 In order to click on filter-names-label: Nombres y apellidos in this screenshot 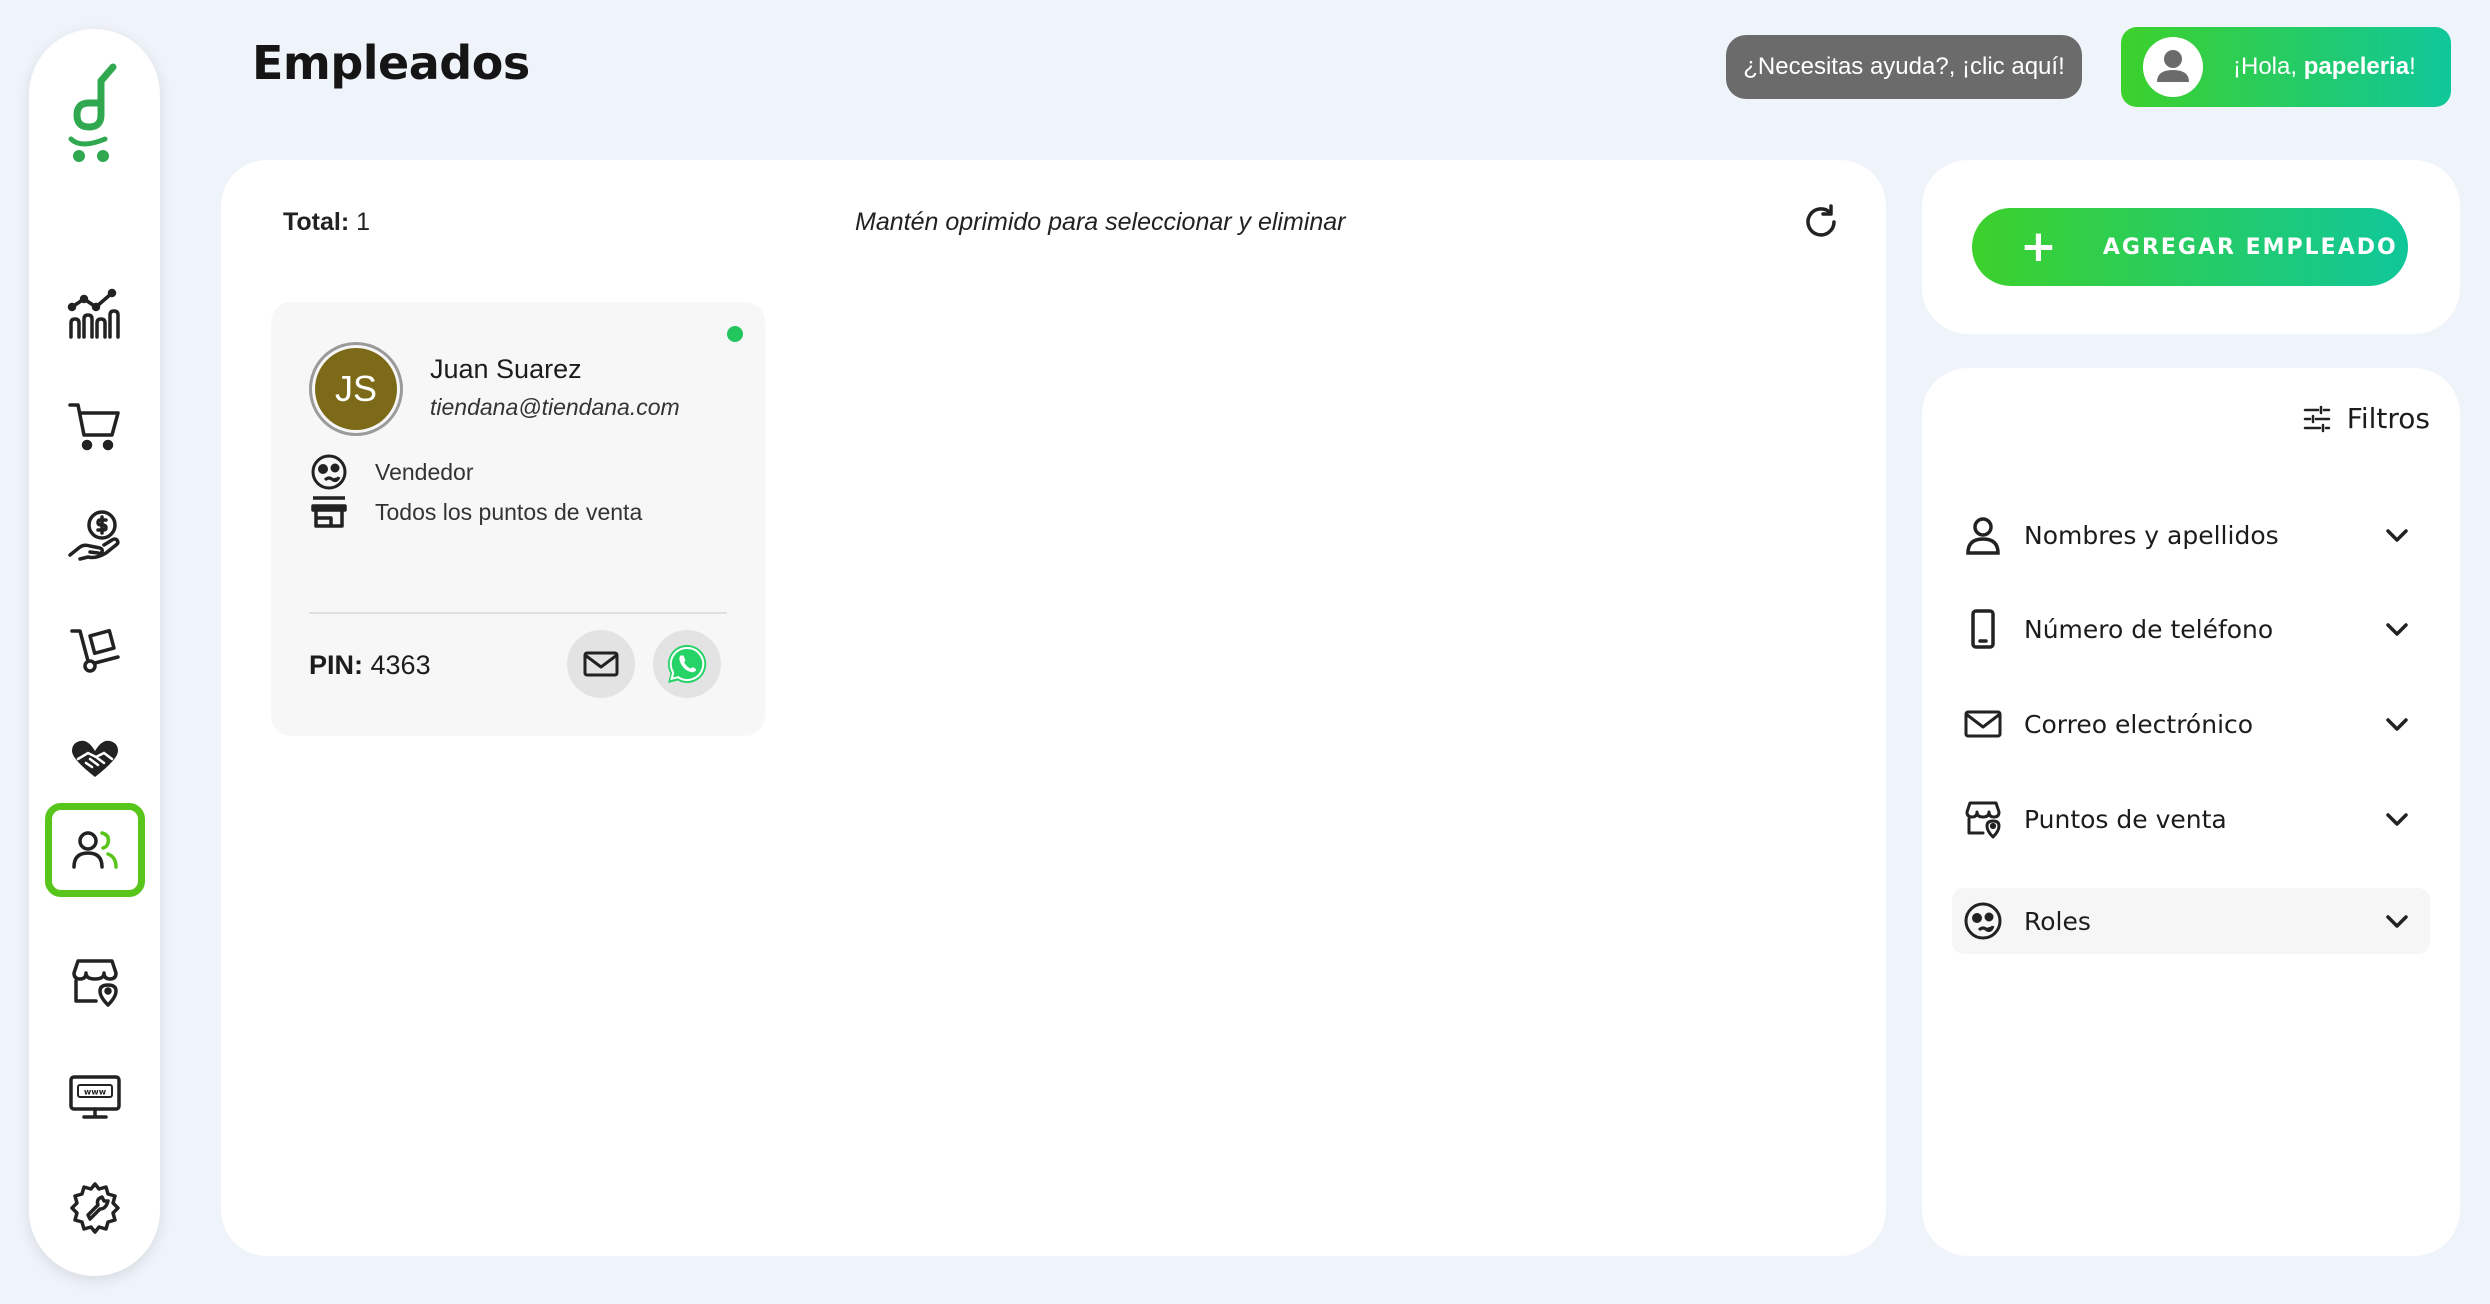, I will do `click(2151, 535)`.